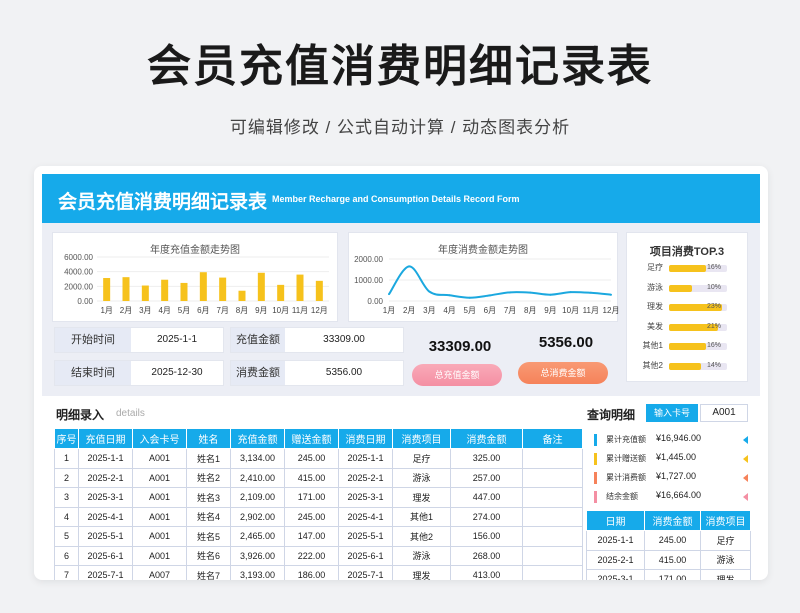  What do you see at coordinates (486, 536) in the screenshot?
I see `table-cell: 156.00` at bounding box center [486, 536].